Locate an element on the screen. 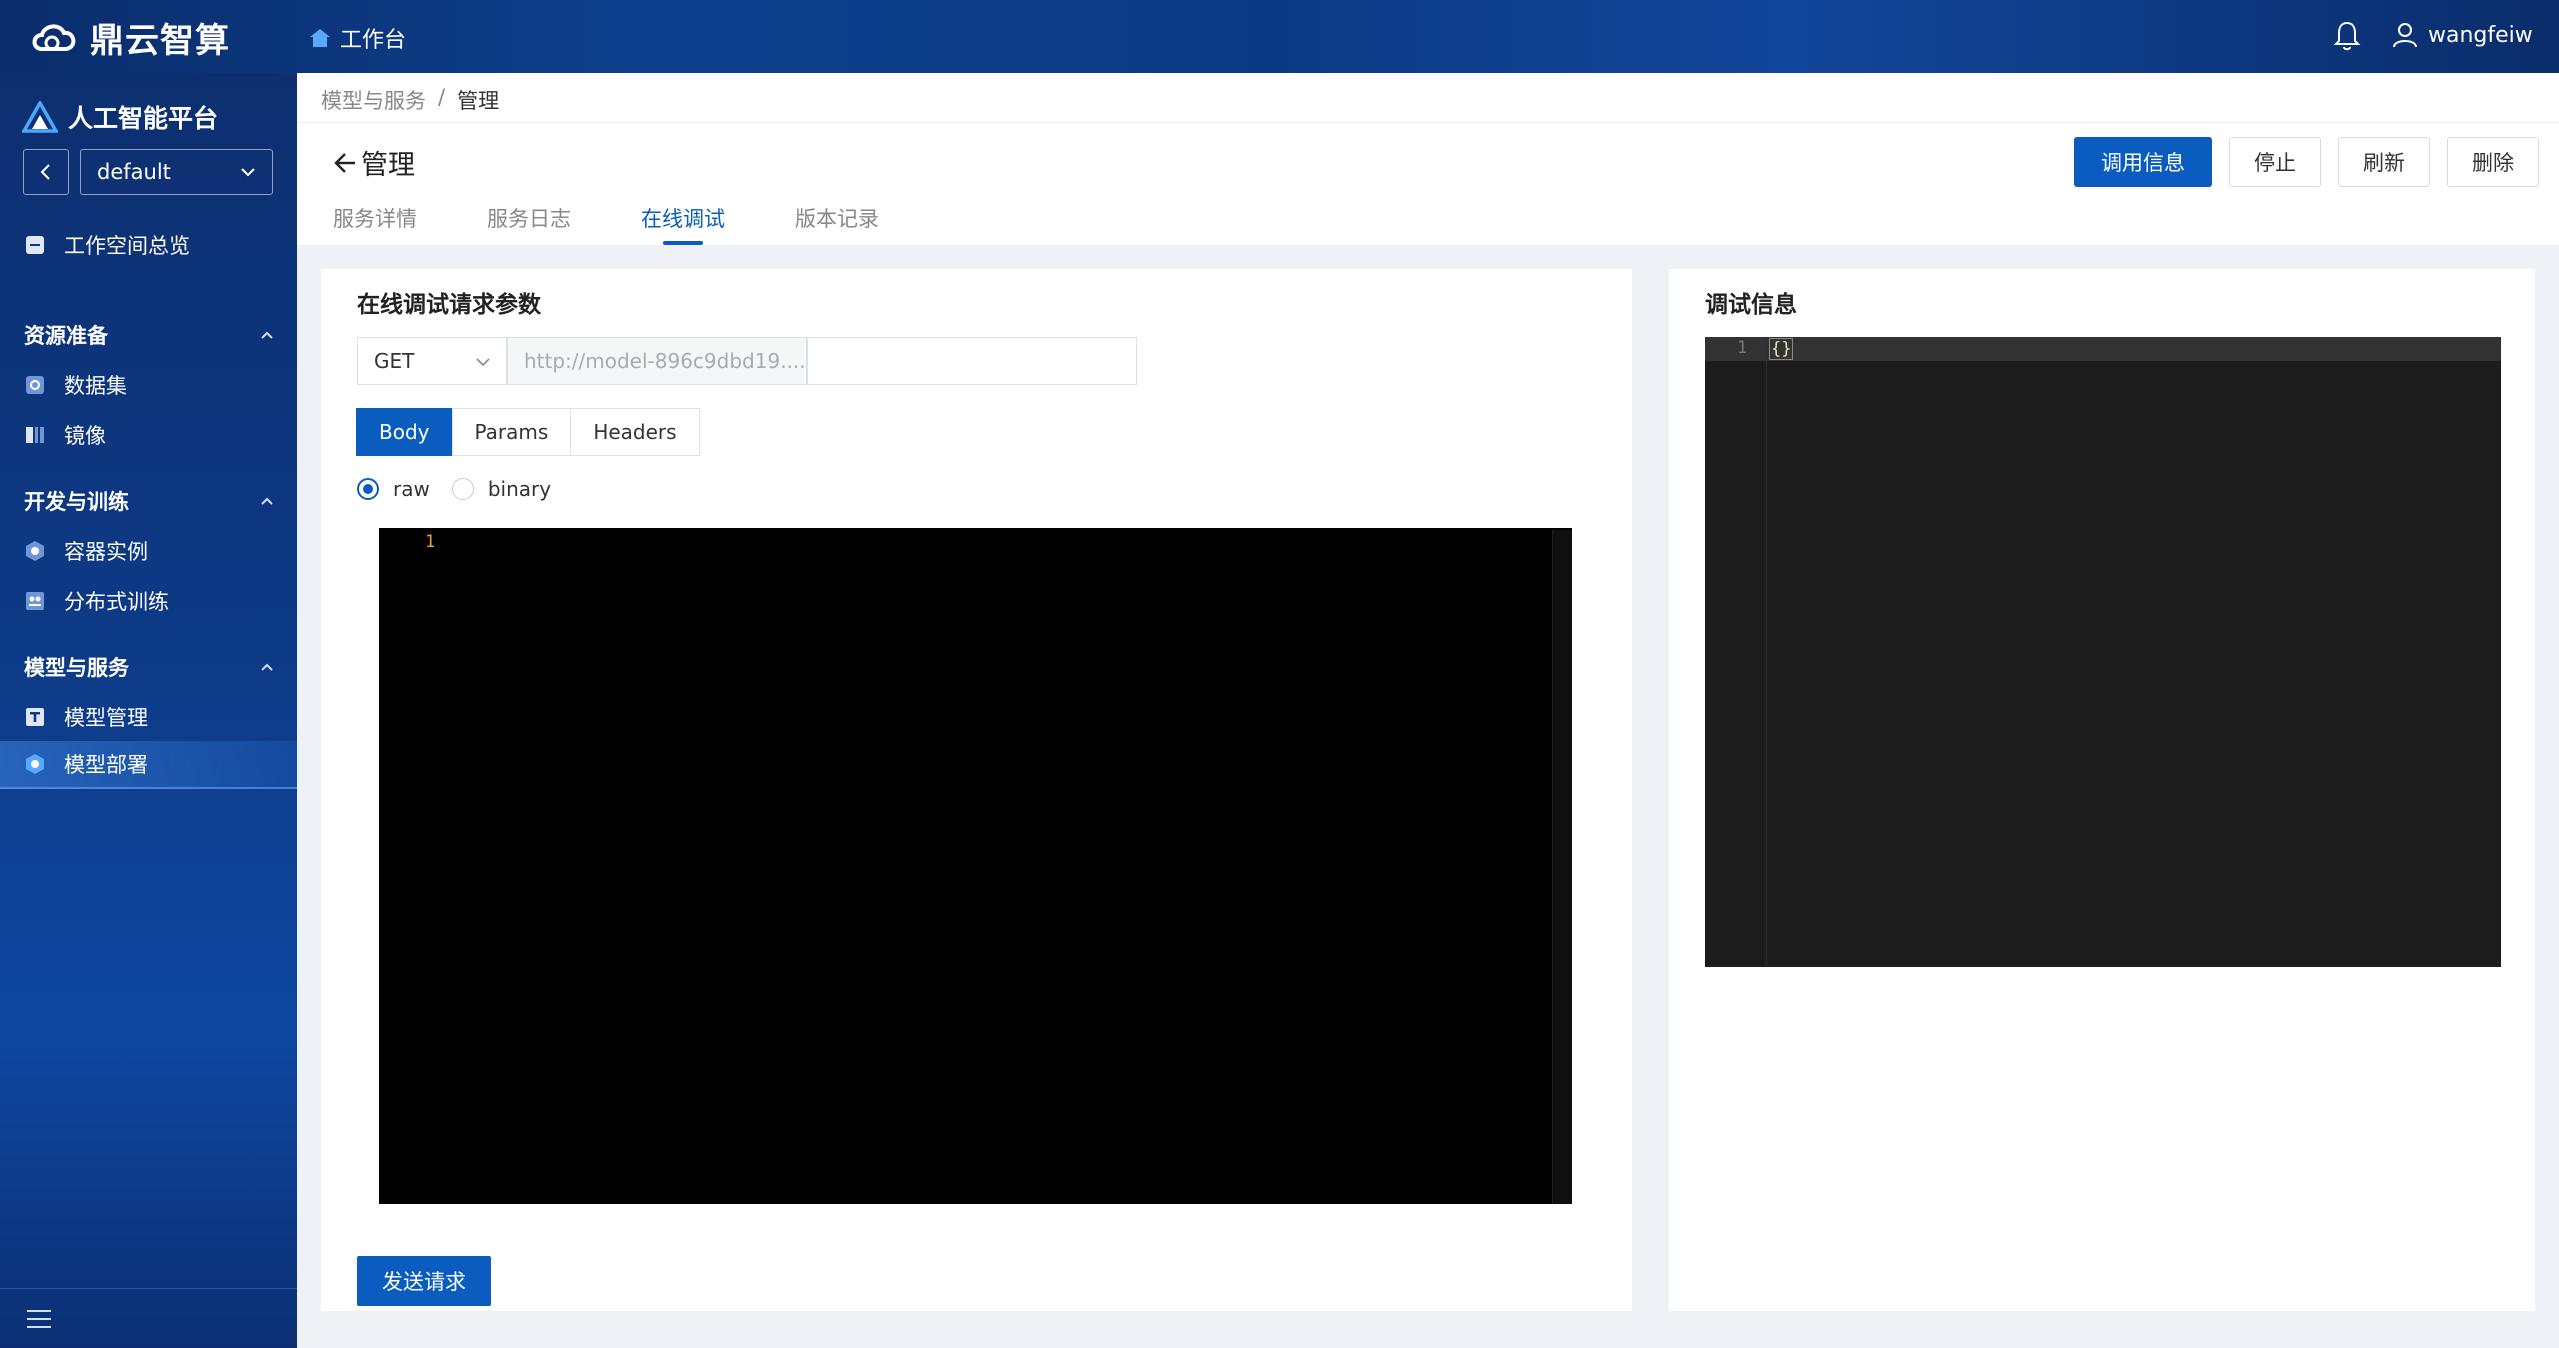 This screenshot has width=2559, height=1348. mirror-icon is located at coordinates (35, 435).